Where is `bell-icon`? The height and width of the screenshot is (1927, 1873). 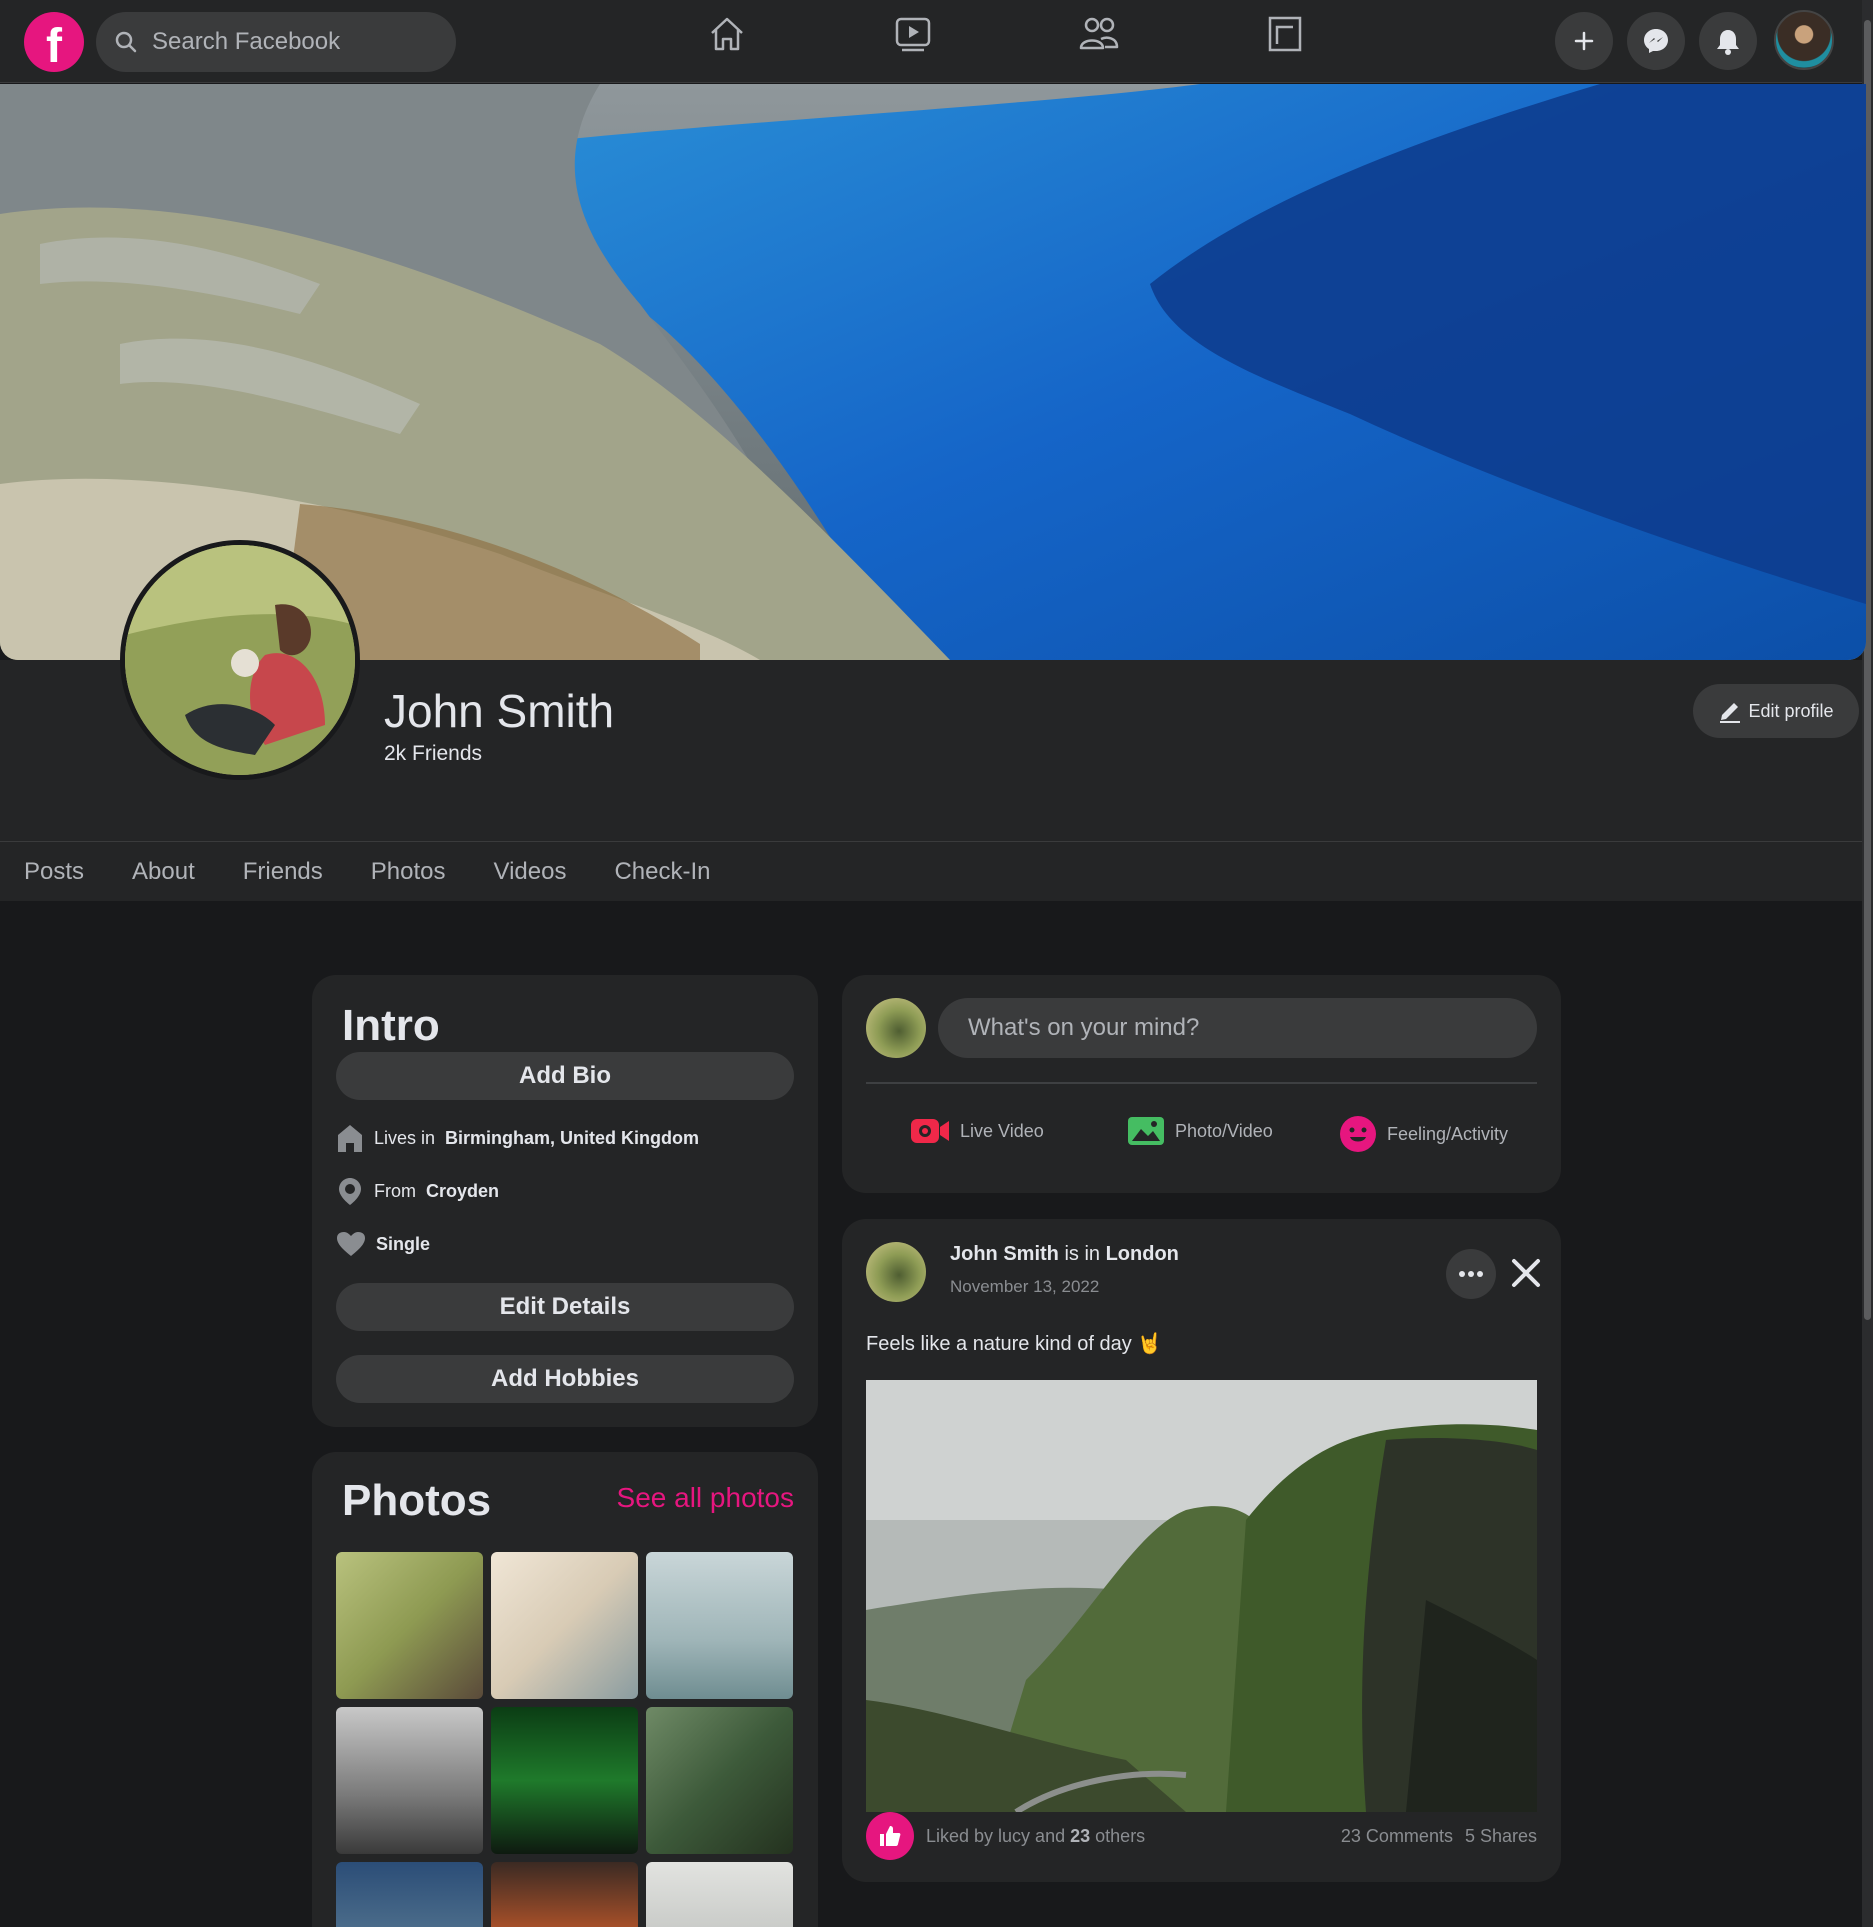
bell-icon is located at coordinates (1728, 42).